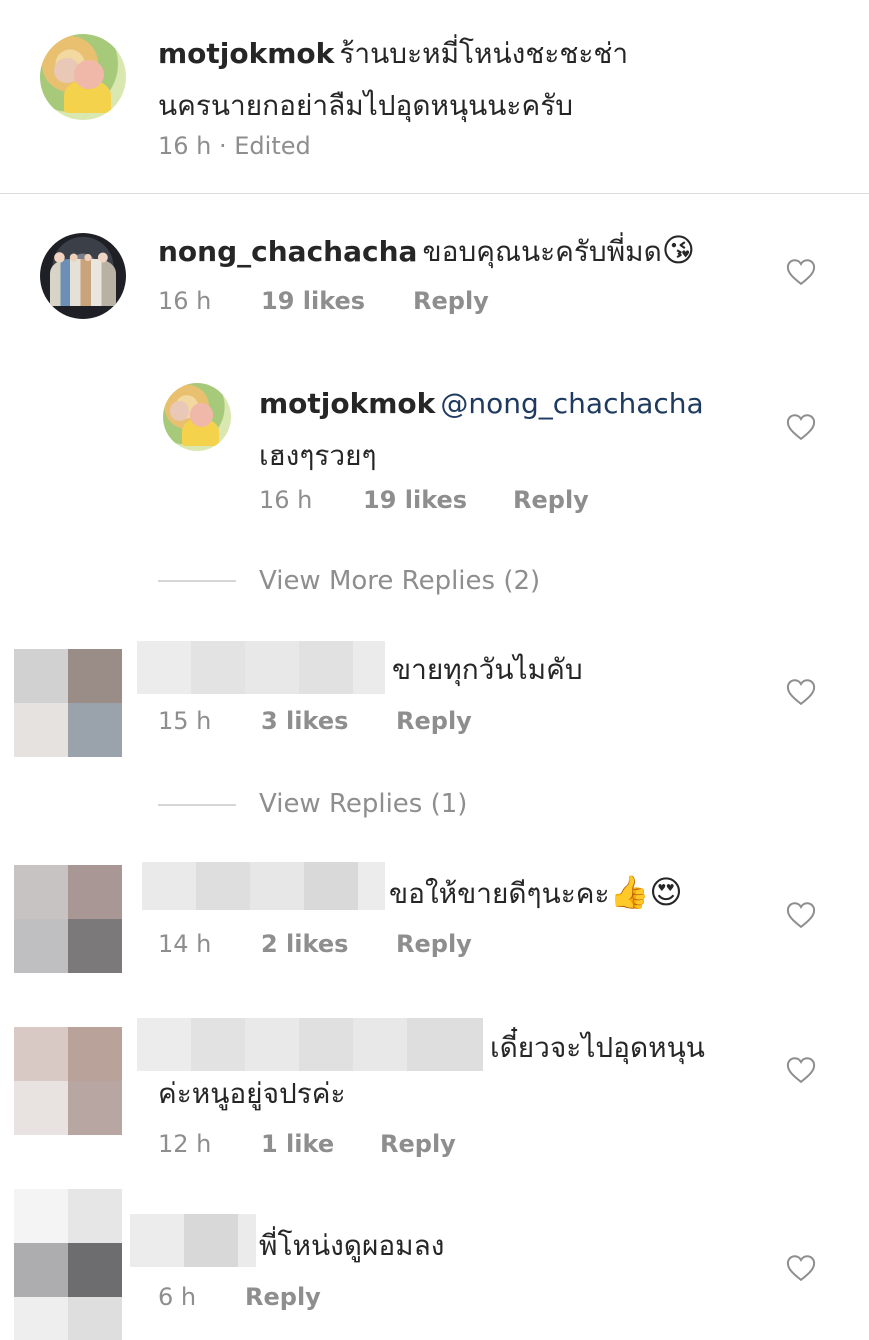 Image resolution: width=869 pixels, height=1340 pixels. Describe the element at coordinates (287, 251) in the screenshot. I see `username: nong_chachacha` at that location.